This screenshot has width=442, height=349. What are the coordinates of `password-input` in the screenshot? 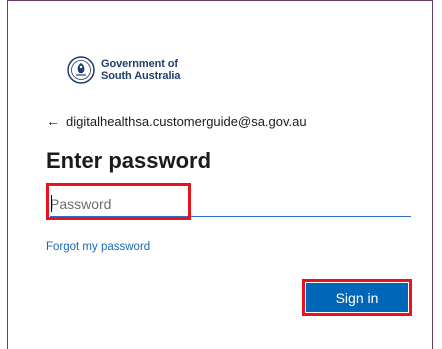 It's located at (230, 204).